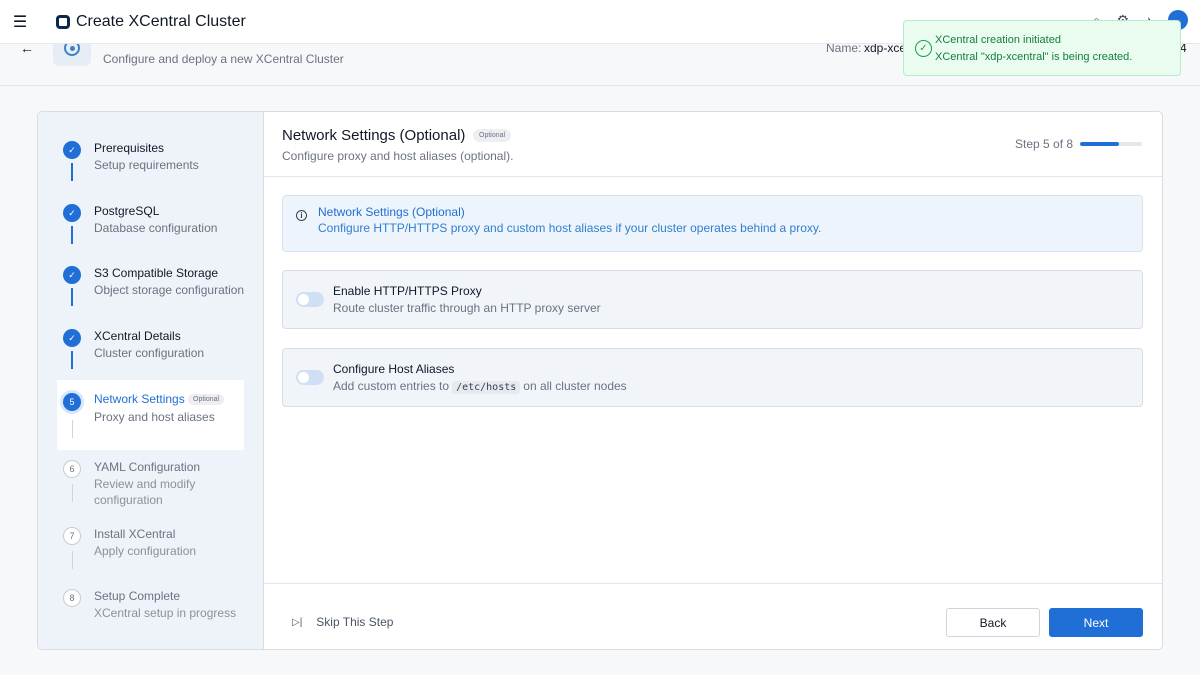  Describe the element at coordinates (72, 469) in the screenshot. I see `step-number: 6` at that location.